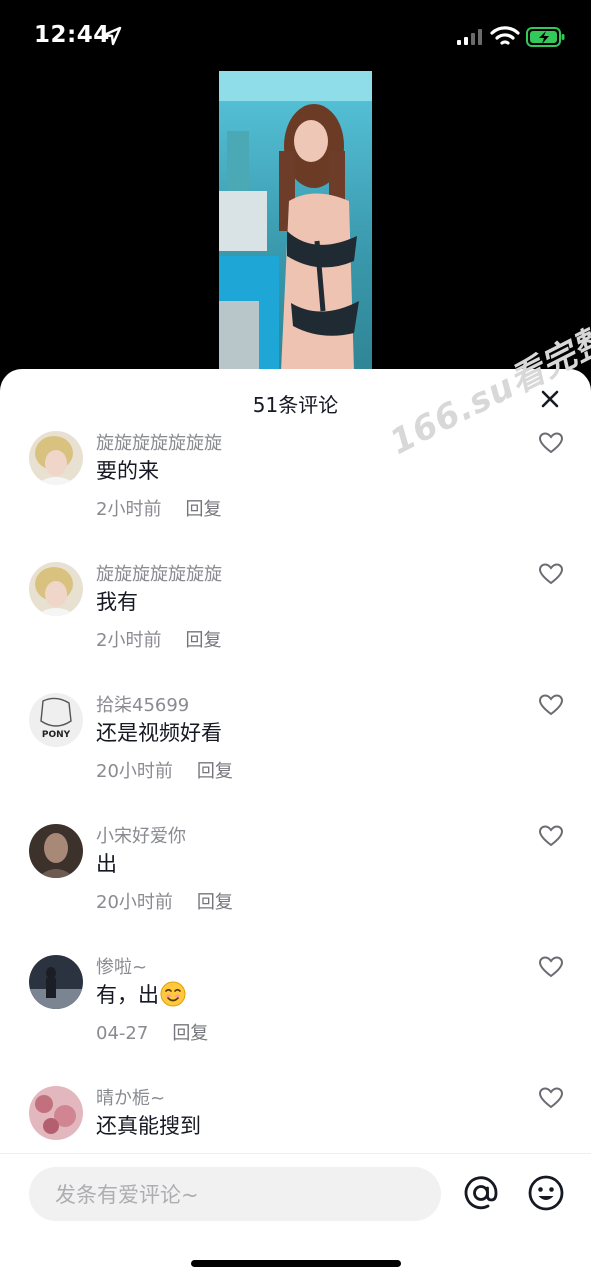 This screenshot has height=1280, width=591. Describe the element at coordinates (152, 1032) in the screenshot. I see `comment-meta: 04-27 回复` at that location.